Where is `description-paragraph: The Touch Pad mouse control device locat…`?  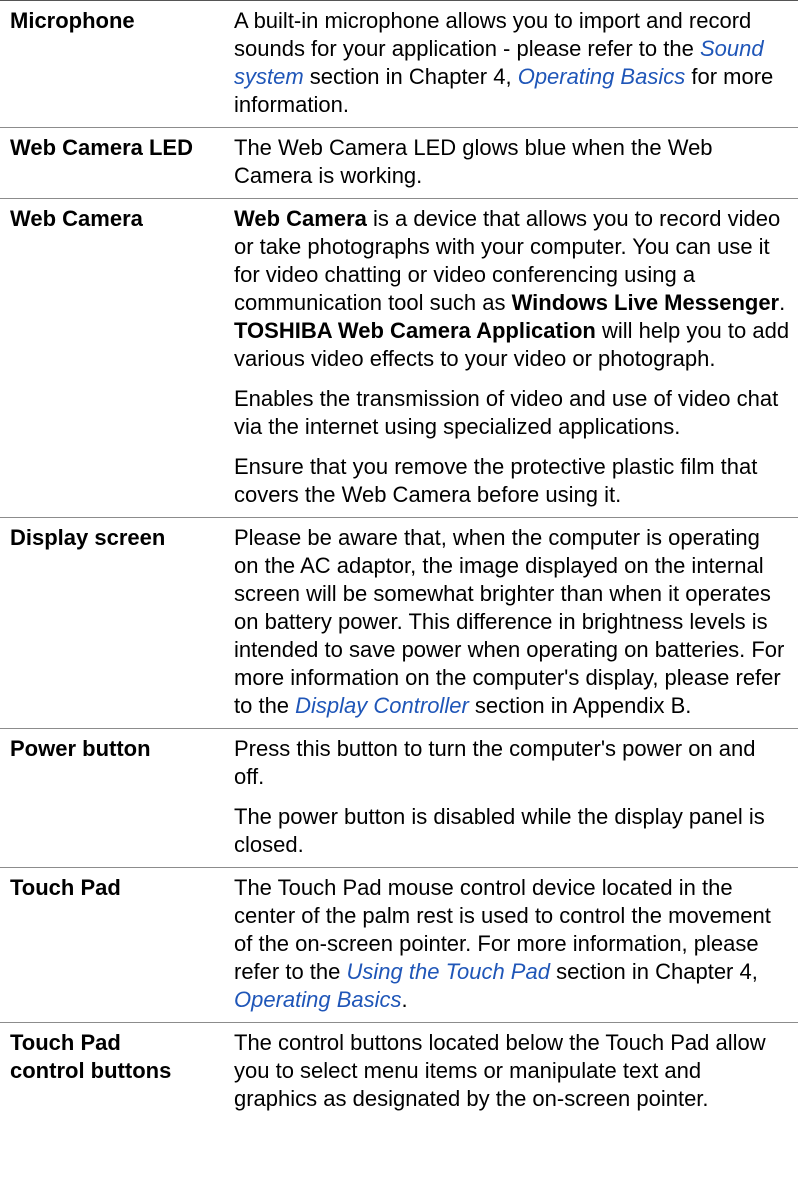
description-paragraph: The Touch Pad mouse control device locat… is located at coordinates (512, 944).